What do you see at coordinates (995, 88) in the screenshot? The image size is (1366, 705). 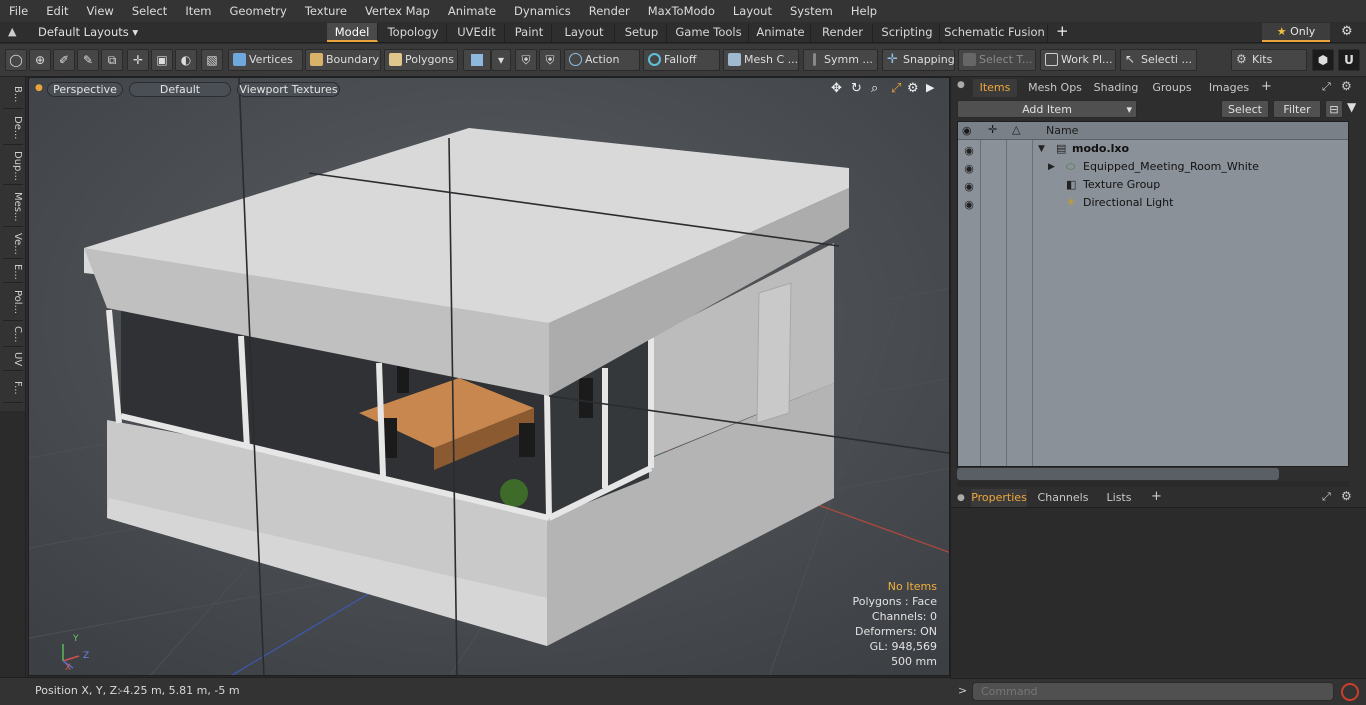 I see `tab-items: Items` at bounding box center [995, 88].